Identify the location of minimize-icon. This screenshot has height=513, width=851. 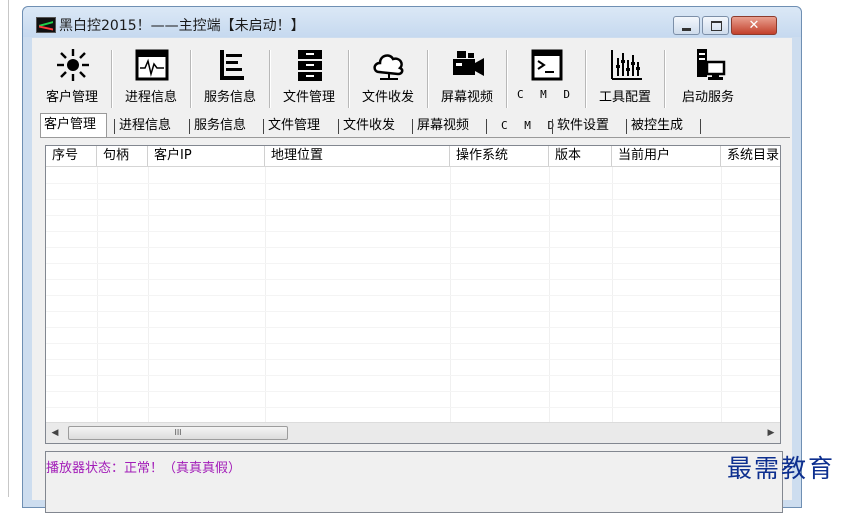
(686, 29).